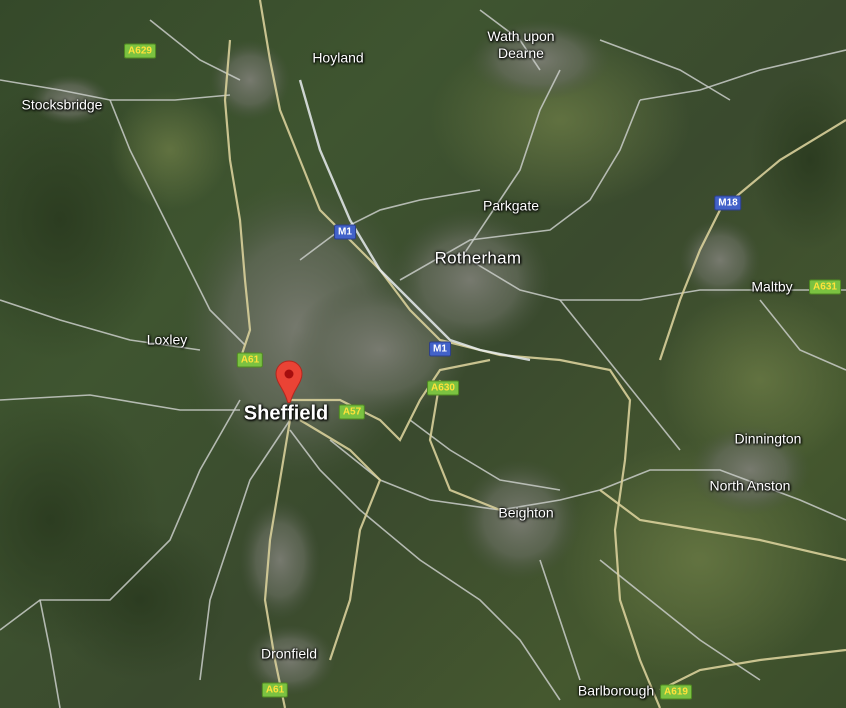 This screenshot has width=846, height=708. Describe the element at coordinates (771, 287) in the screenshot. I see `place-label-maltby: Maltby` at that location.